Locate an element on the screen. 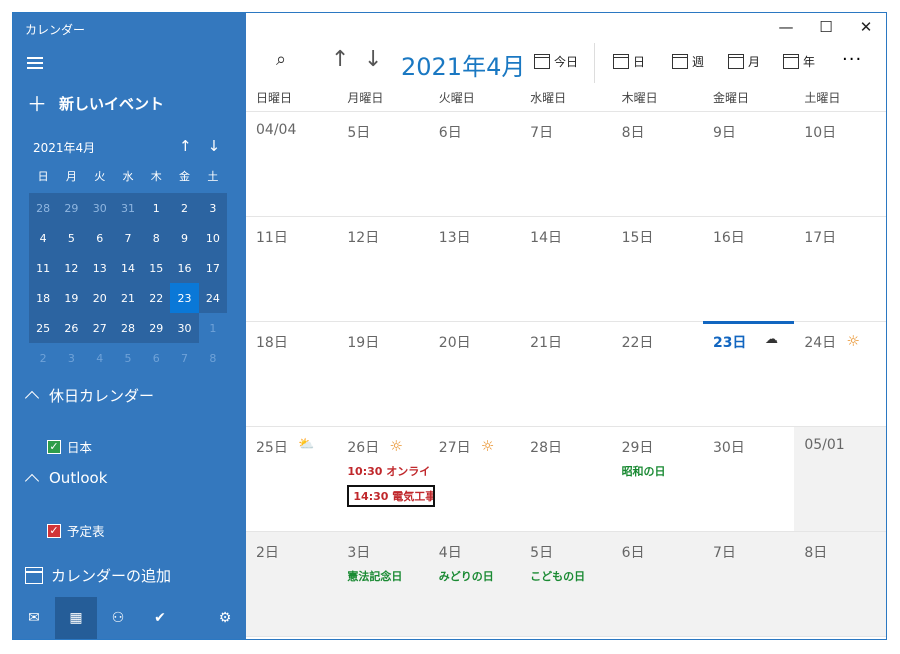  day-cell: 20日 is located at coordinates (474, 374).